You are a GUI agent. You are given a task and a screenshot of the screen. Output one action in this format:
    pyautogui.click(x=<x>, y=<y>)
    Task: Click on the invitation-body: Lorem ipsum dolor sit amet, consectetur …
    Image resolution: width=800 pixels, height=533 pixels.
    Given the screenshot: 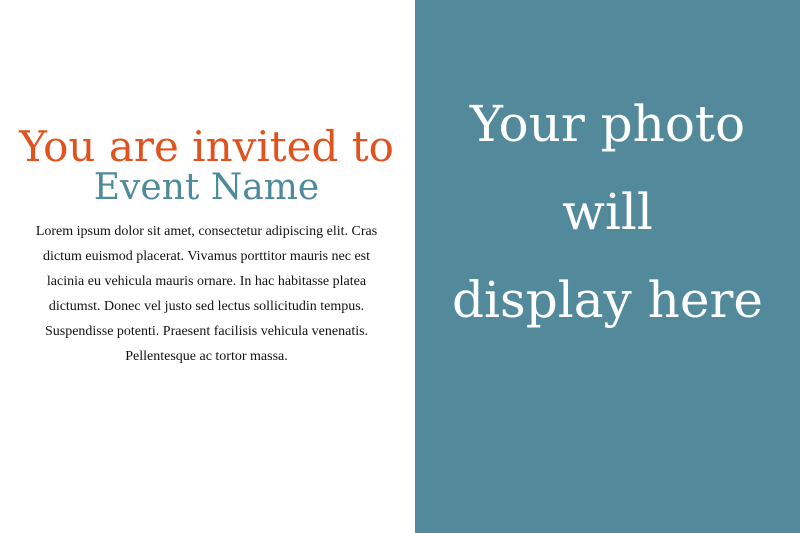 What is the action you would take?
    pyautogui.click(x=206, y=294)
    